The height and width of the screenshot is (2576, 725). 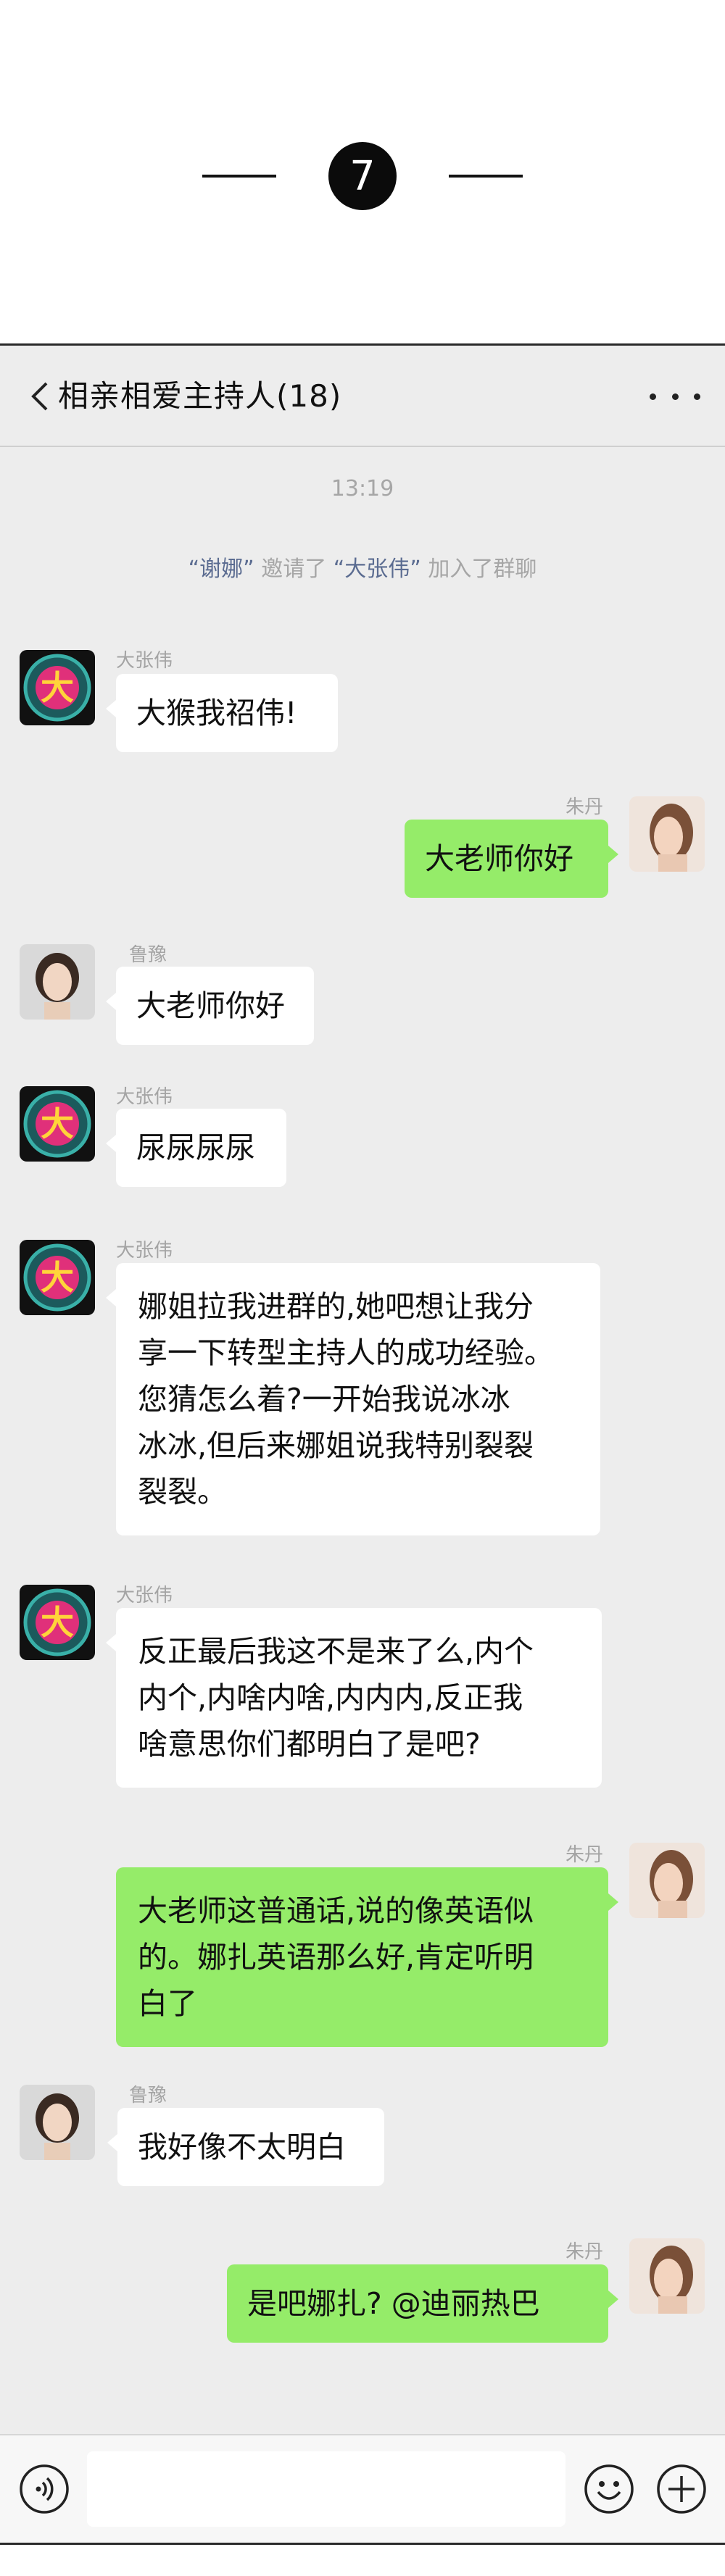 I want to click on back-chevron-icon, so click(x=40, y=396).